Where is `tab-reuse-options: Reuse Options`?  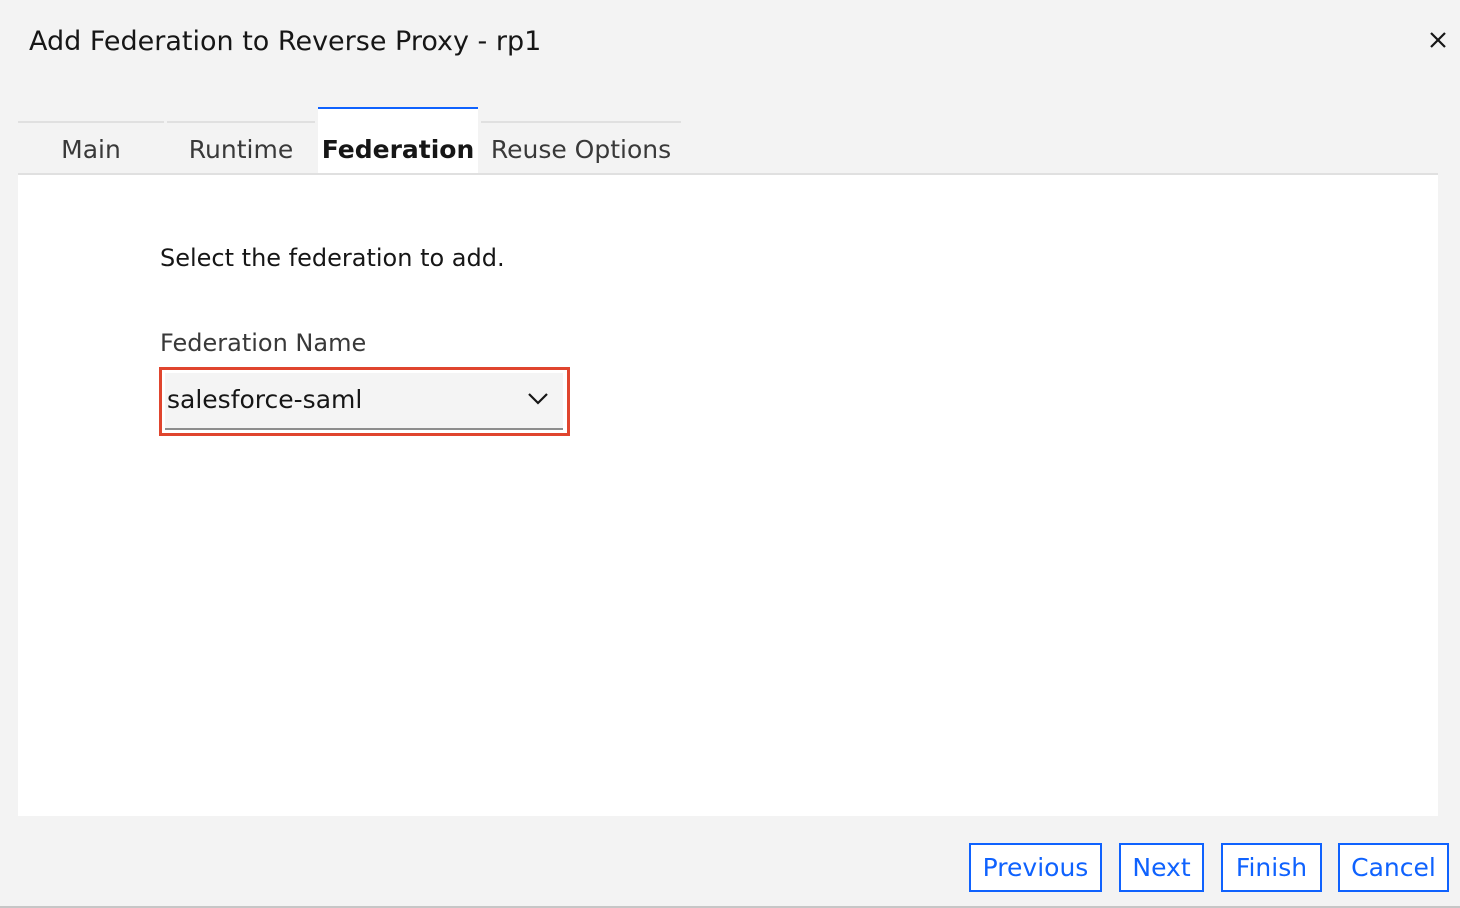 tab-reuse-options: Reuse Options is located at coordinates (581, 148).